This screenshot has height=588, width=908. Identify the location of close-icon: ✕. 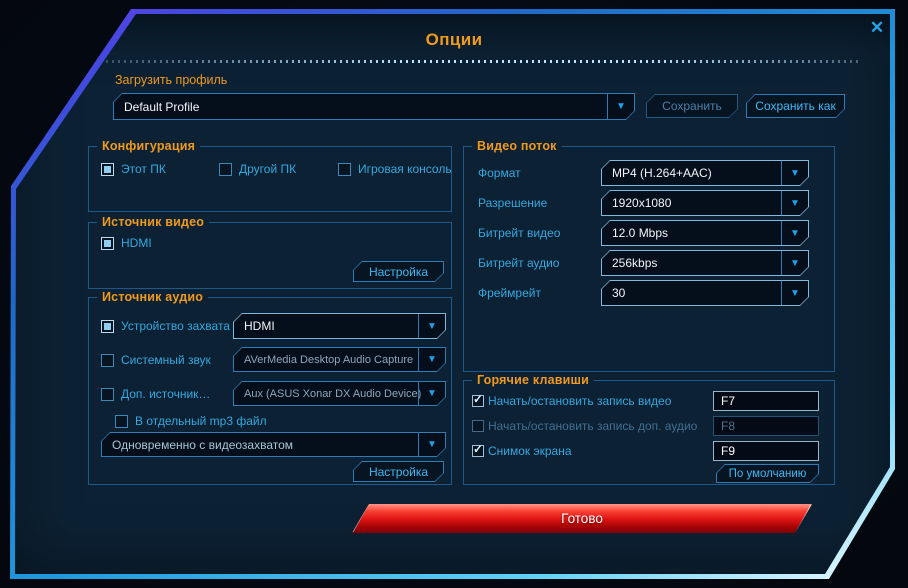
(877, 28).